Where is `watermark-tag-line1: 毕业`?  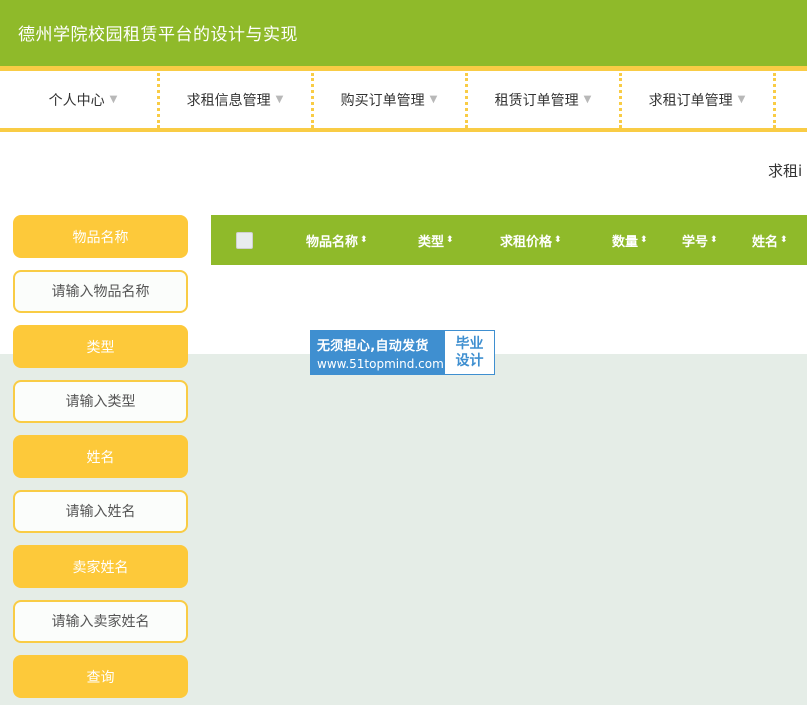 watermark-tag-line1: 毕业 is located at coordinates (469, 343).